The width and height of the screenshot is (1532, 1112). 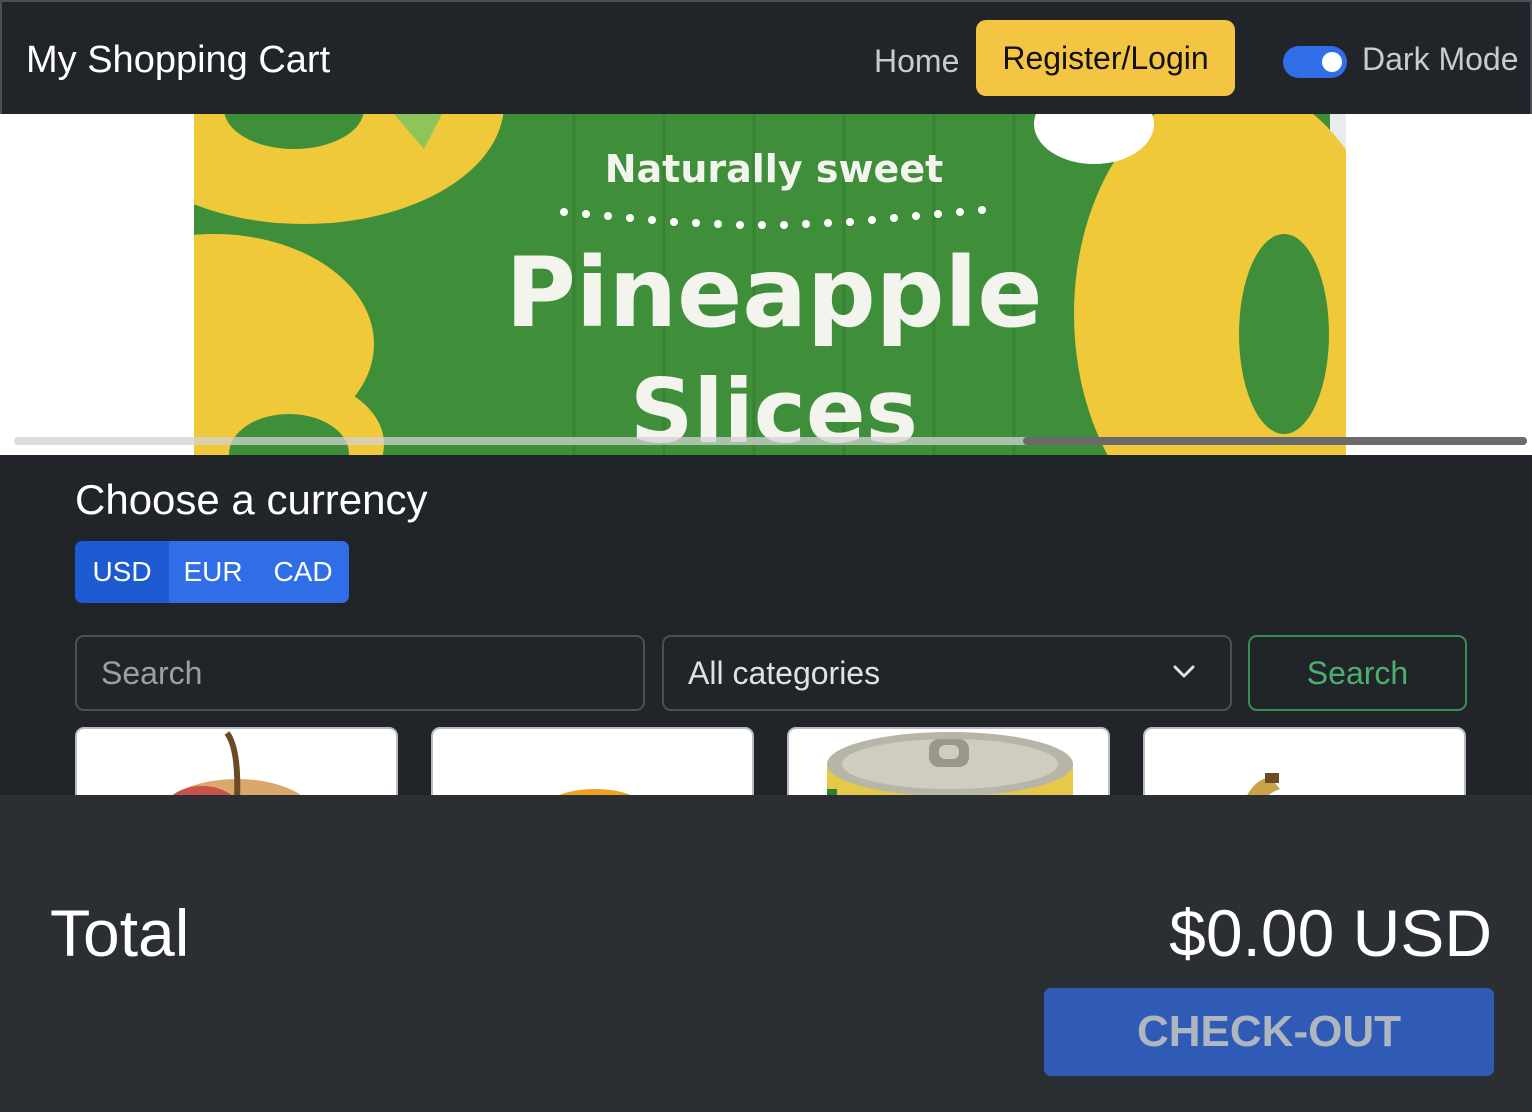 I want to click on svg-text: Naturally sweet, so click(x=774, y=169).